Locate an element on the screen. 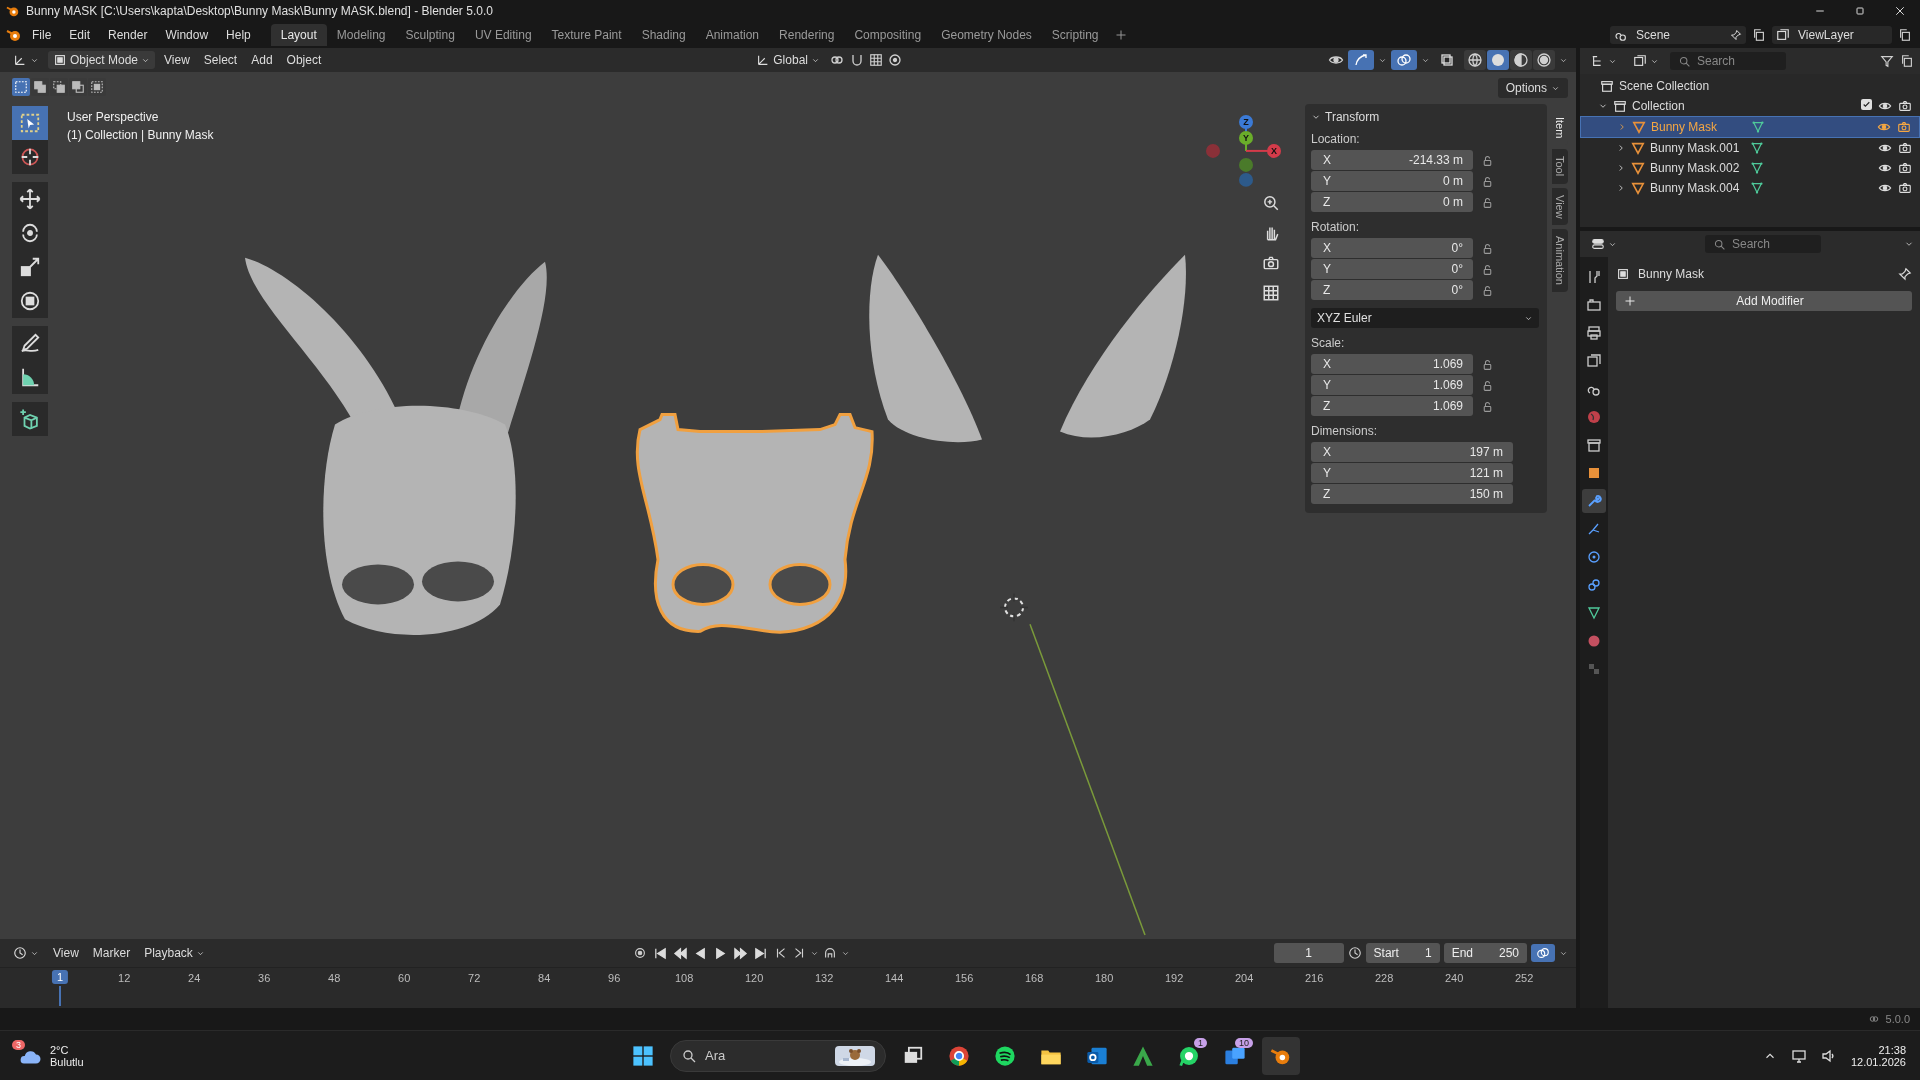  sidebar-tab: View is located at coordinates (1560, 206).